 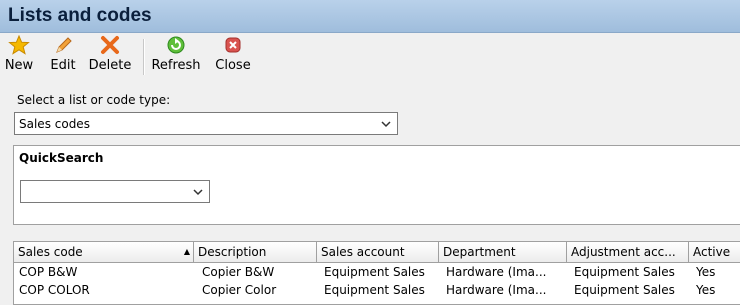 I want to click on page-title: Lists and codes, so click(x=80, y=15).